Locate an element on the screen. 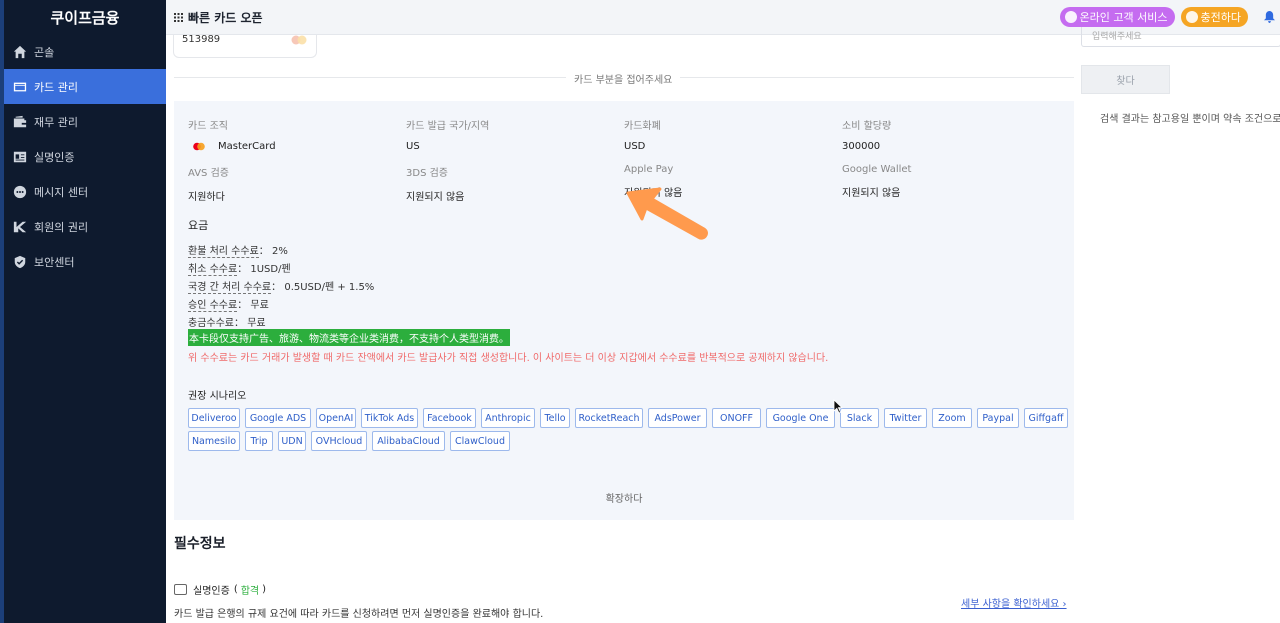 This screenshot has width=1280, height=623. scenario-chip: ONOFF is located at coordinates (736, 418).